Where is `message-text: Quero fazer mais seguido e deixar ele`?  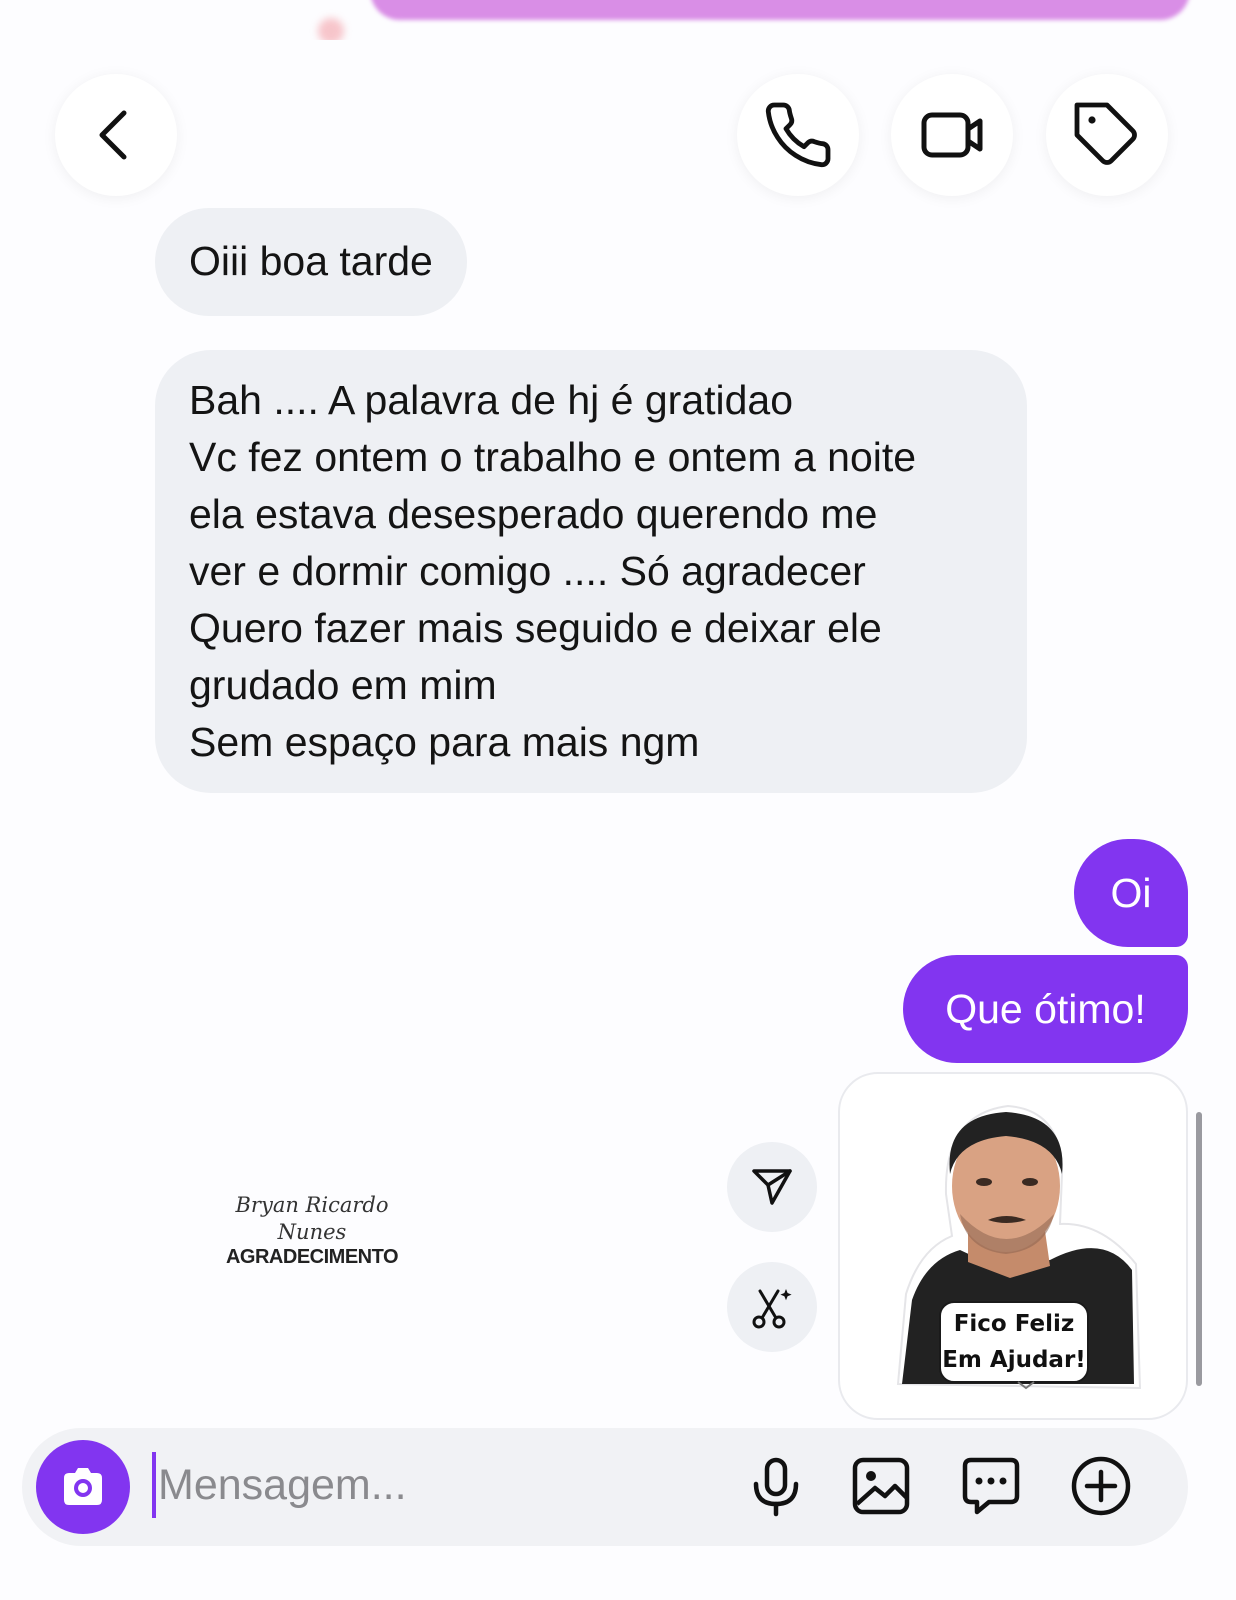 message-text: Quero fazer mais seguido e deixar ele is located at coordinates (535, 628).